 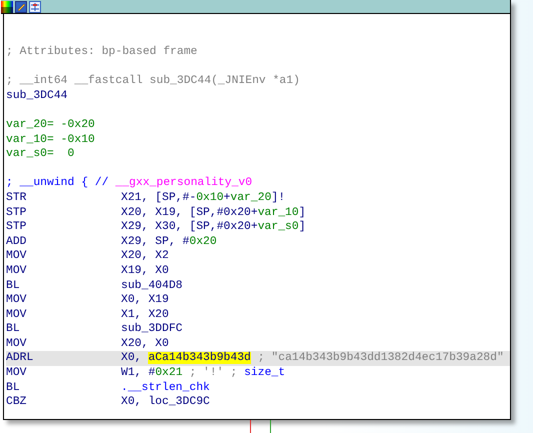 I want to click on code-row: STR X21, [SP,#-0x10+var_20]!, so click(x=258, y=198).